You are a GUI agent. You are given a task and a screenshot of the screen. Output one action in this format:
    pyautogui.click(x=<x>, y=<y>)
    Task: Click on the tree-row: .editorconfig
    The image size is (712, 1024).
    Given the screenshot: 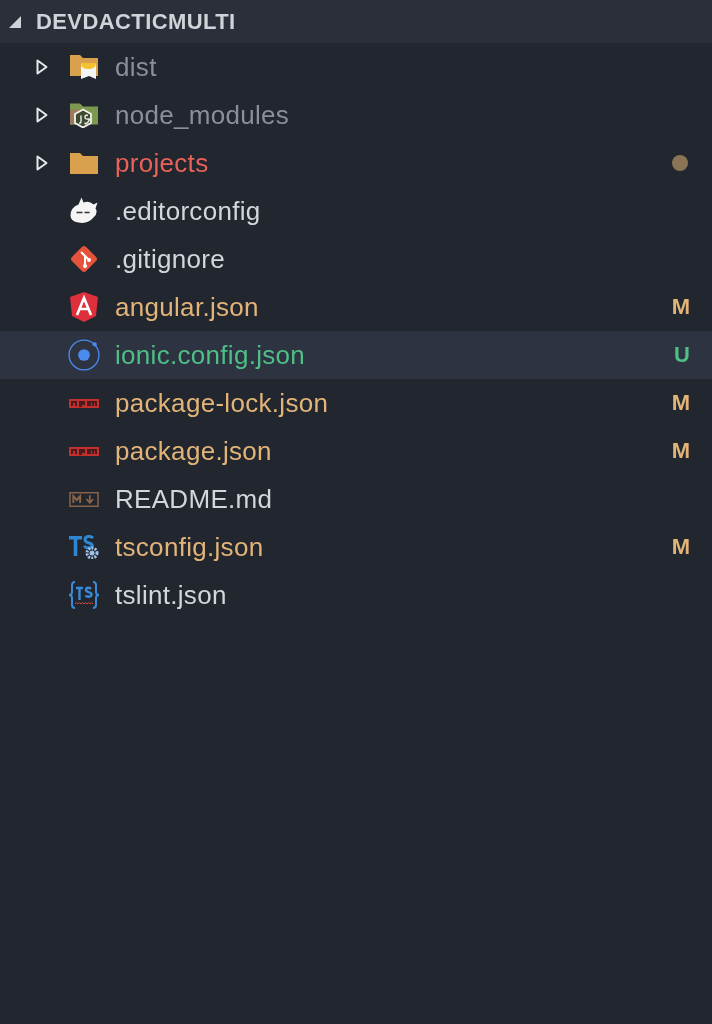 What is the action you would take?
    pyautogui.click(x=356, y=211)
    